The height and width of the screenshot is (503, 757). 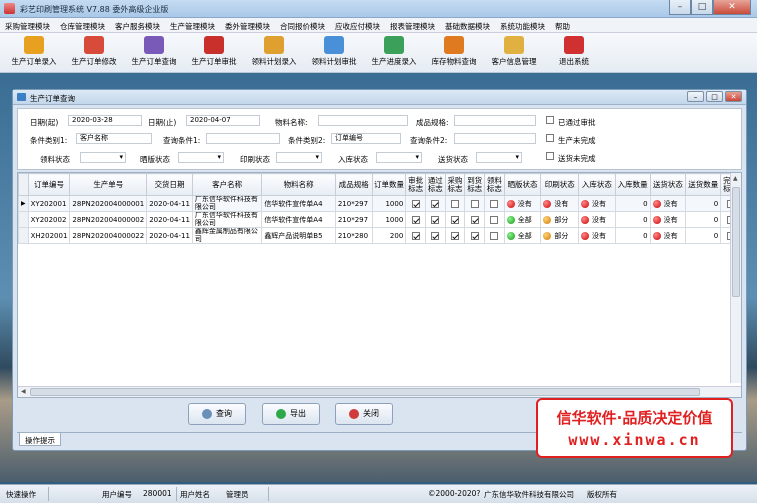 What do you see at coordinates (192, 25) in the screenshot?
I see `menu-item-3: 生产管理模块` at bounding box center [192, 25].